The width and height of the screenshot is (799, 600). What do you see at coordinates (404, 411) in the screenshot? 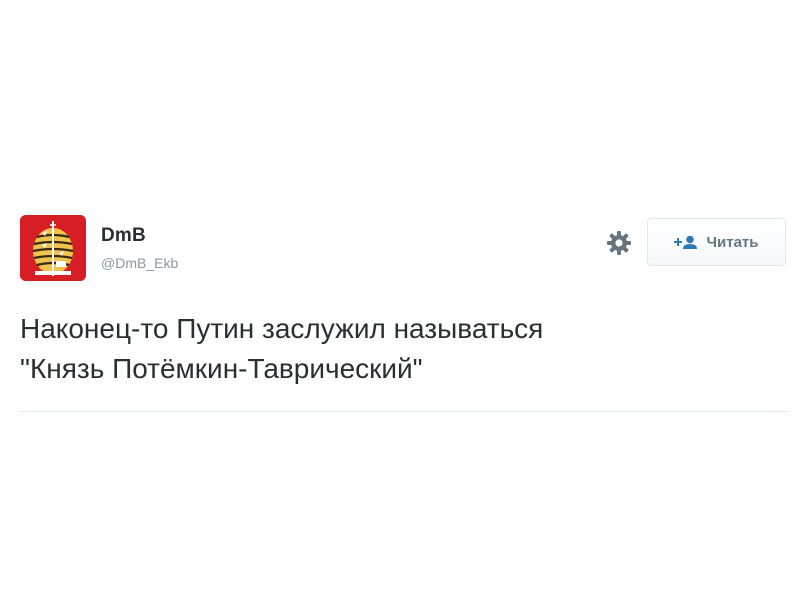
I see `divider` at bounding box center [404, 411].